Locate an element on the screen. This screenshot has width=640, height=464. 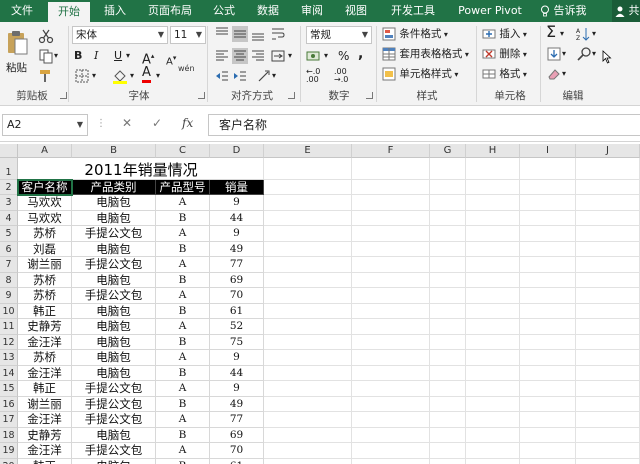
table-cell: 75 is located at coordinates (237, 342).